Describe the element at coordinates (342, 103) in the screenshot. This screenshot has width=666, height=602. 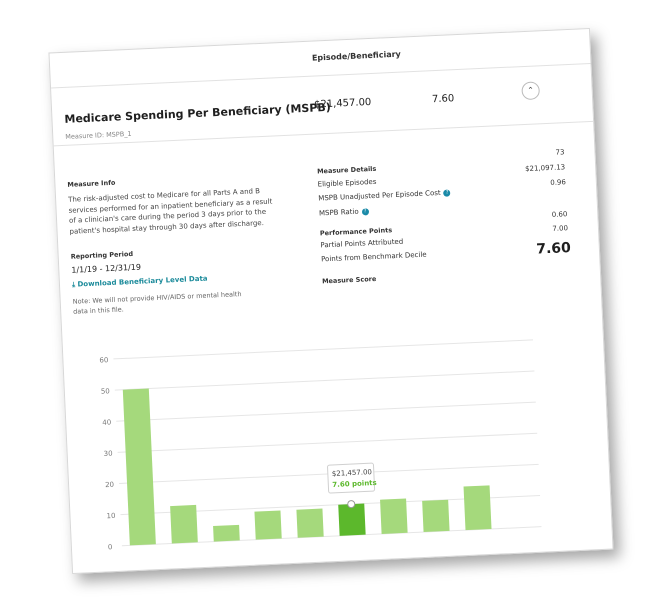
I see `summary-cost: $21,457.00` at that location.